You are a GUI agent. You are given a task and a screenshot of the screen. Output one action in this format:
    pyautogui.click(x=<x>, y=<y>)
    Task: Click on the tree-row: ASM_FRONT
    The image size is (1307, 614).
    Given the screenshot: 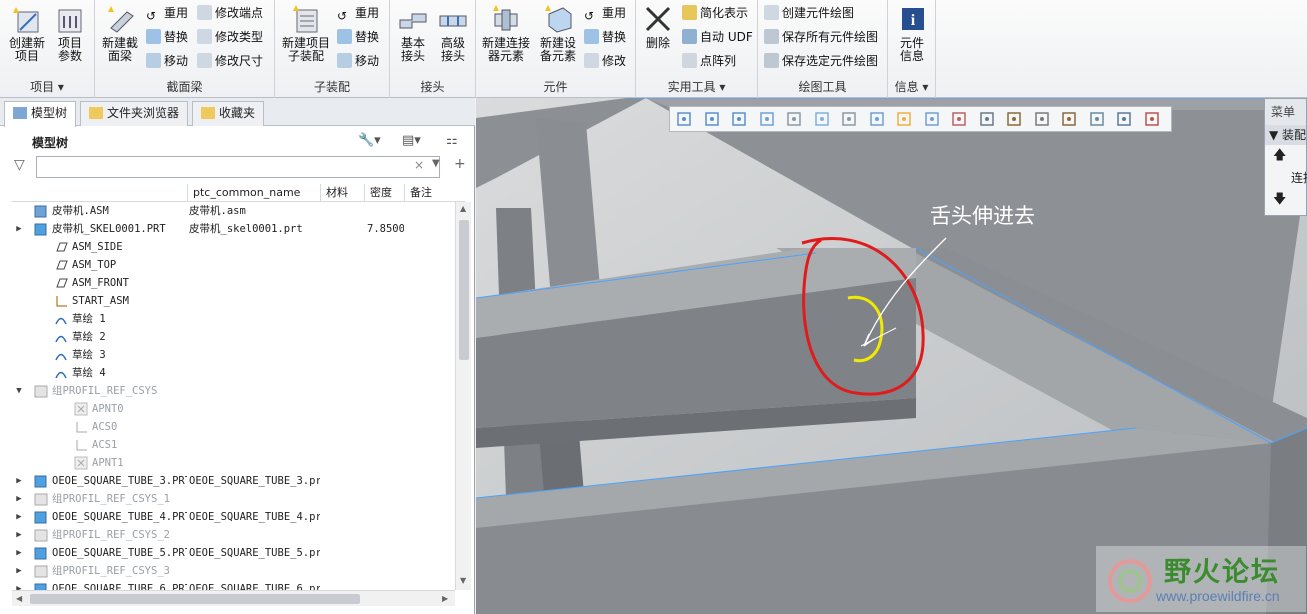 What is the action you would take?
    pyautogui.click(x=233, y=283)
    